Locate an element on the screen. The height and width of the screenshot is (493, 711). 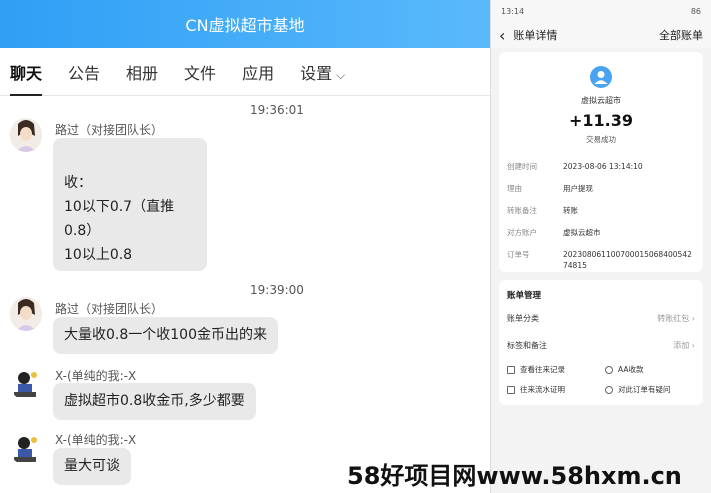
manage-row: 账单分类 转账红包 › is located at coordinates (601, 318).